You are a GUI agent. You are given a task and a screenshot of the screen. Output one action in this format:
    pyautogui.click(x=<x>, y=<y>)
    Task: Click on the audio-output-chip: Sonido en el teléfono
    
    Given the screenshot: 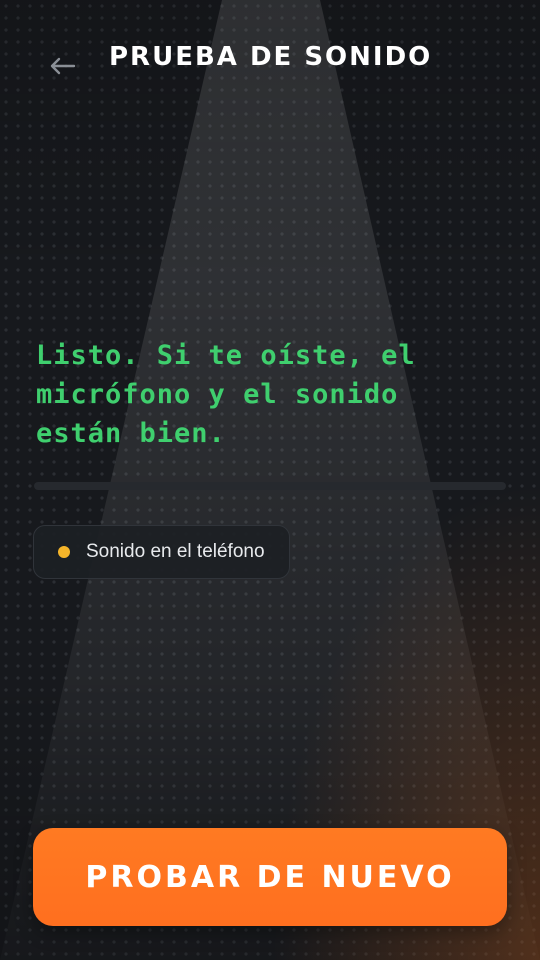 What is the action you would take?
    pyautogui.click(x=161, y=552)
    